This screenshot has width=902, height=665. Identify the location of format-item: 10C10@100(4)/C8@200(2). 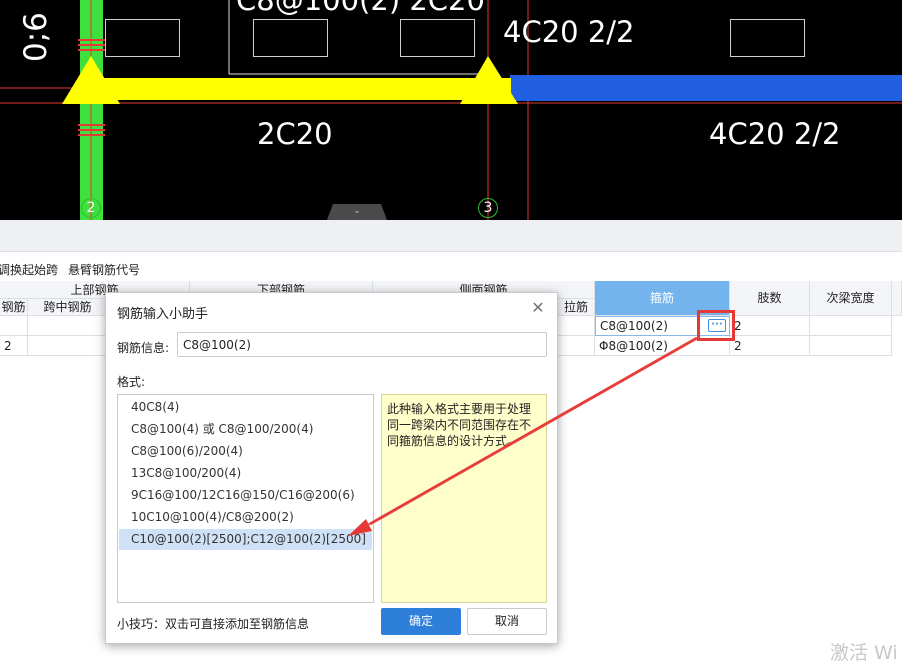
(245, 517).